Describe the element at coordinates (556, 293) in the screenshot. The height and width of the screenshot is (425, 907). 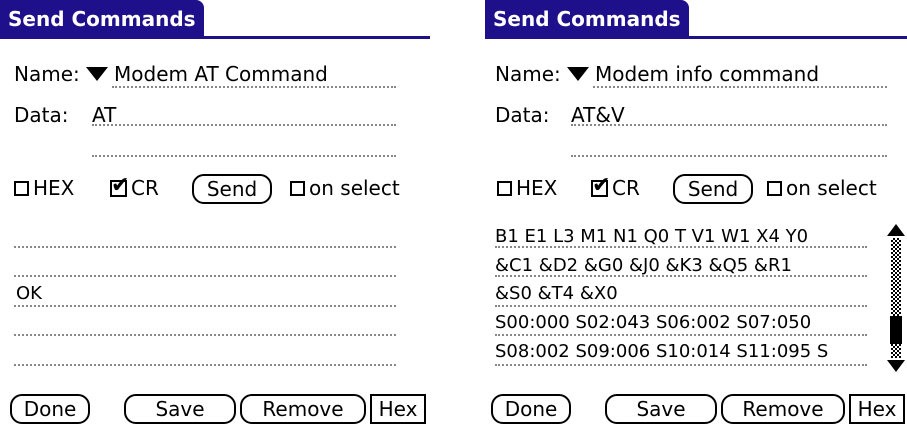
I see `output-line: &S0 &T4 &X0` at that location.